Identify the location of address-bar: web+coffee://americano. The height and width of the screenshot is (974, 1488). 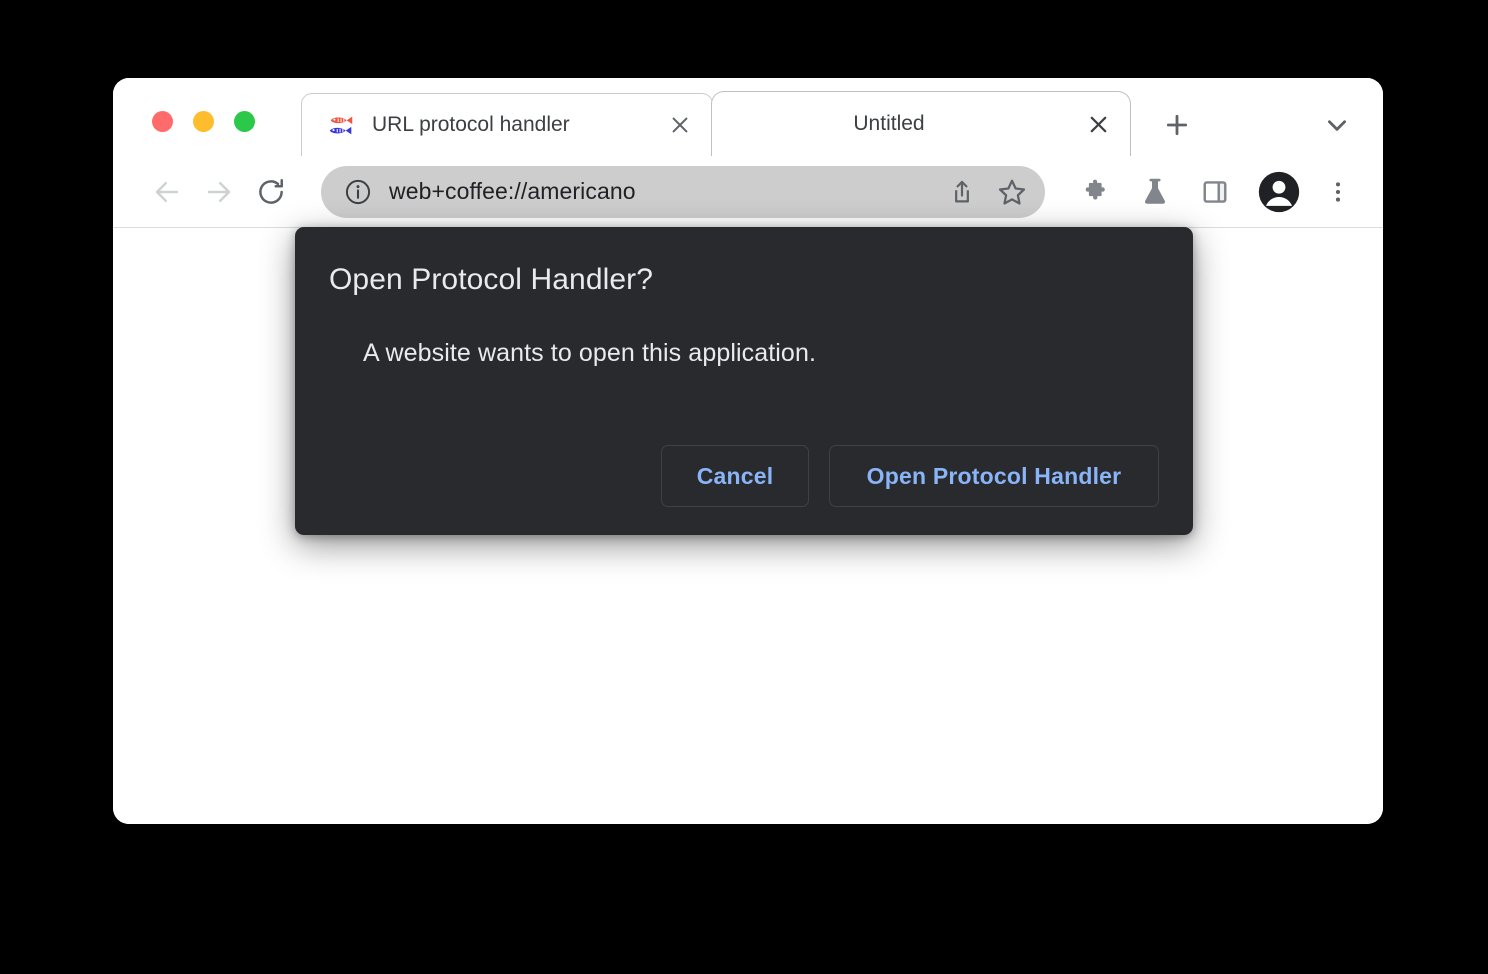
(683, 191).